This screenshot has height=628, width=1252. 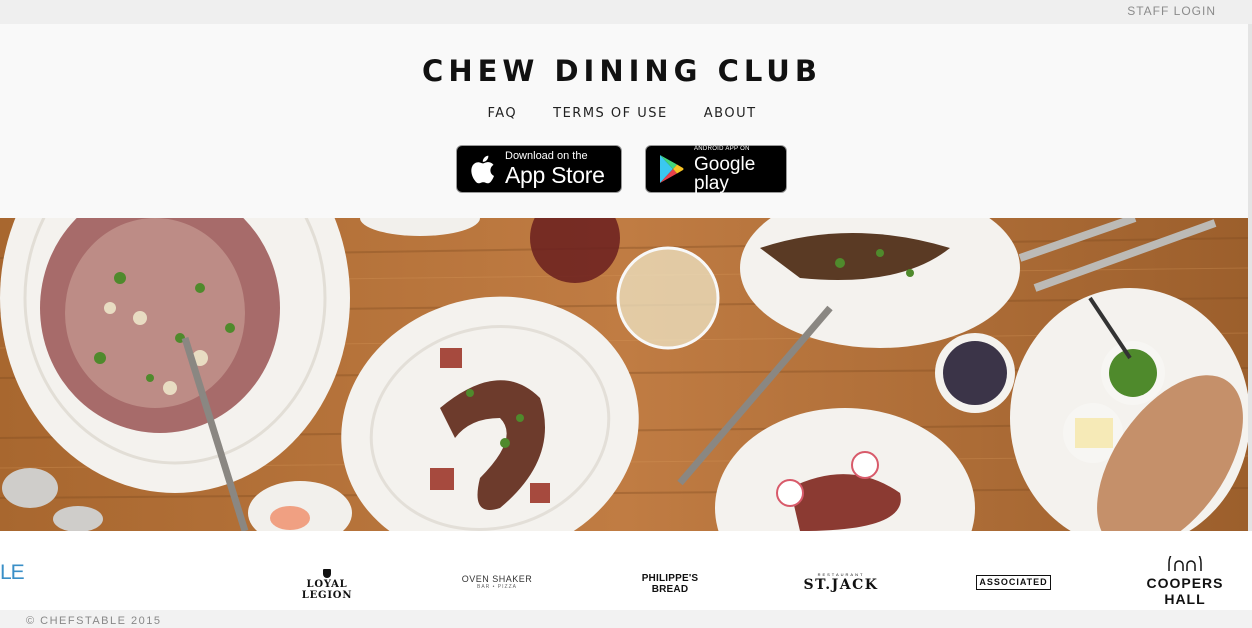 I want to click on main-nav: FAQ TERMS OF USE ABOUT, so click(x=622, y=113).